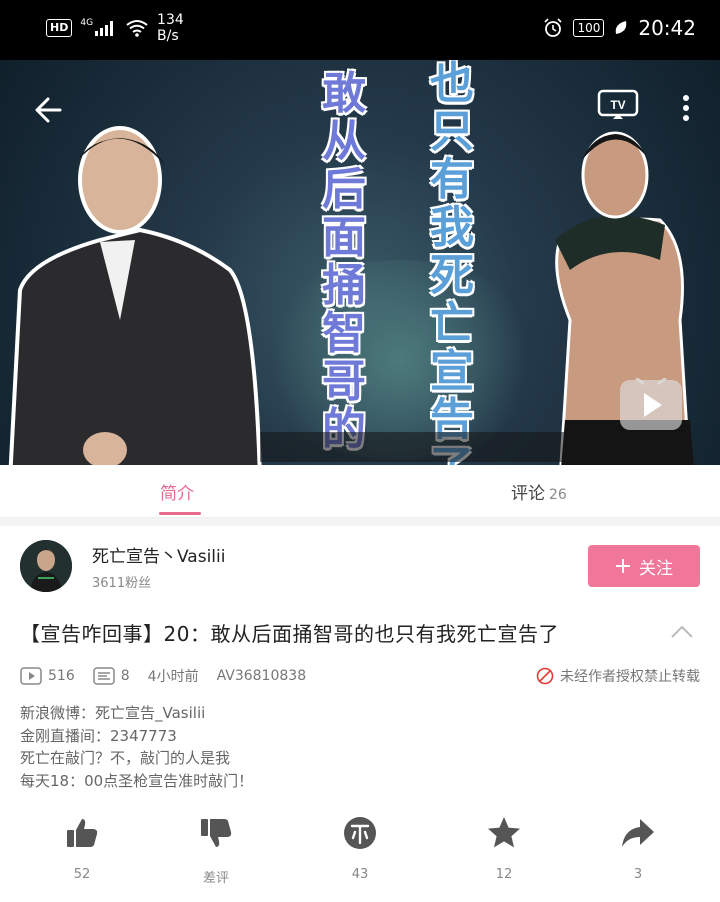 The height and width of the screenshot is (902, 720). What do you see at coordinates (630, 677) in the screenshot?
I see `repost-notice-text: 未经作者授权禁止转载` at bounding box center [630, 677].